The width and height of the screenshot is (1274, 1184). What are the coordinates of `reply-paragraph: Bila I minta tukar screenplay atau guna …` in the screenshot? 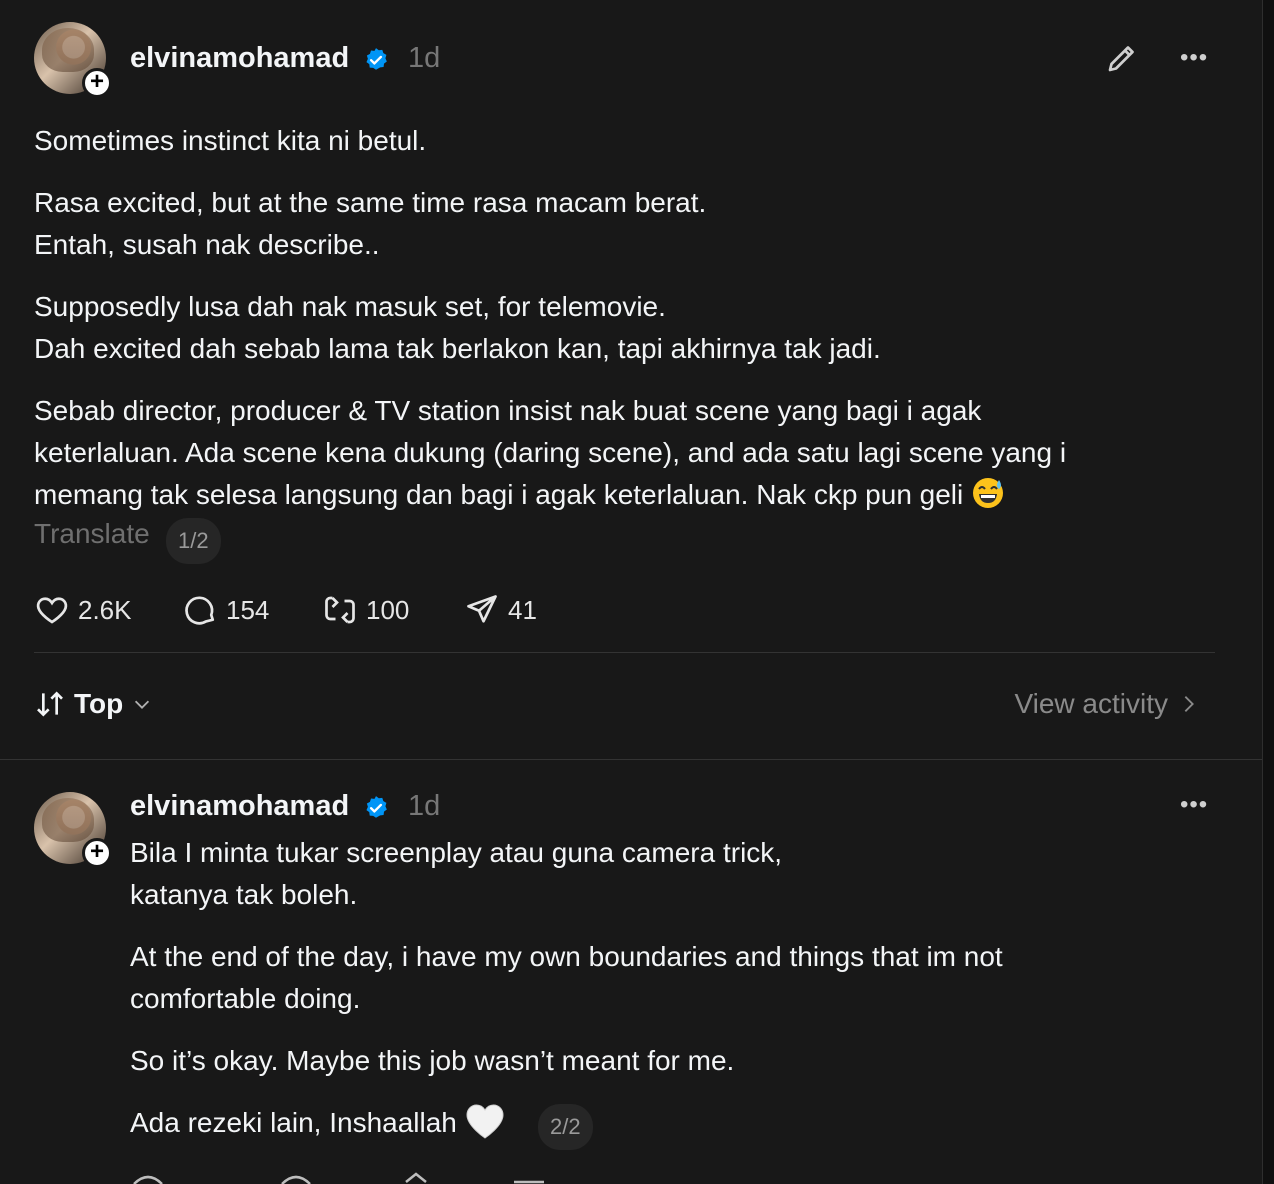 It's located at (456, 873).